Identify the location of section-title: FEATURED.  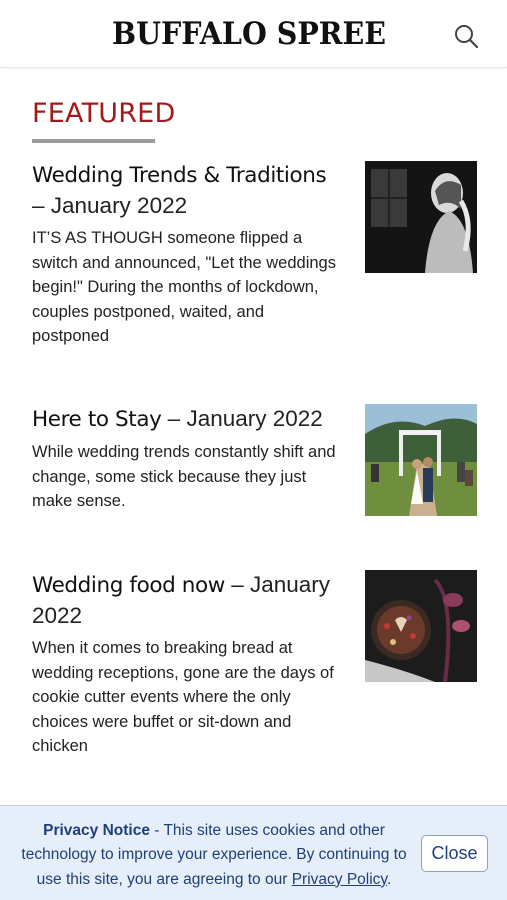
(104, 113).